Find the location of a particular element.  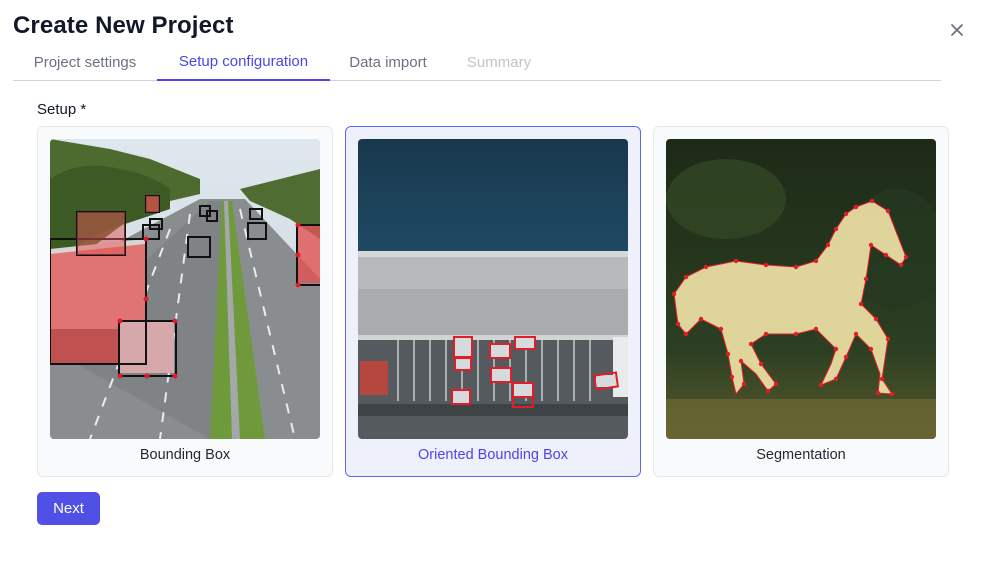

option-label: Segmentation is located at coordinates (801, 455).